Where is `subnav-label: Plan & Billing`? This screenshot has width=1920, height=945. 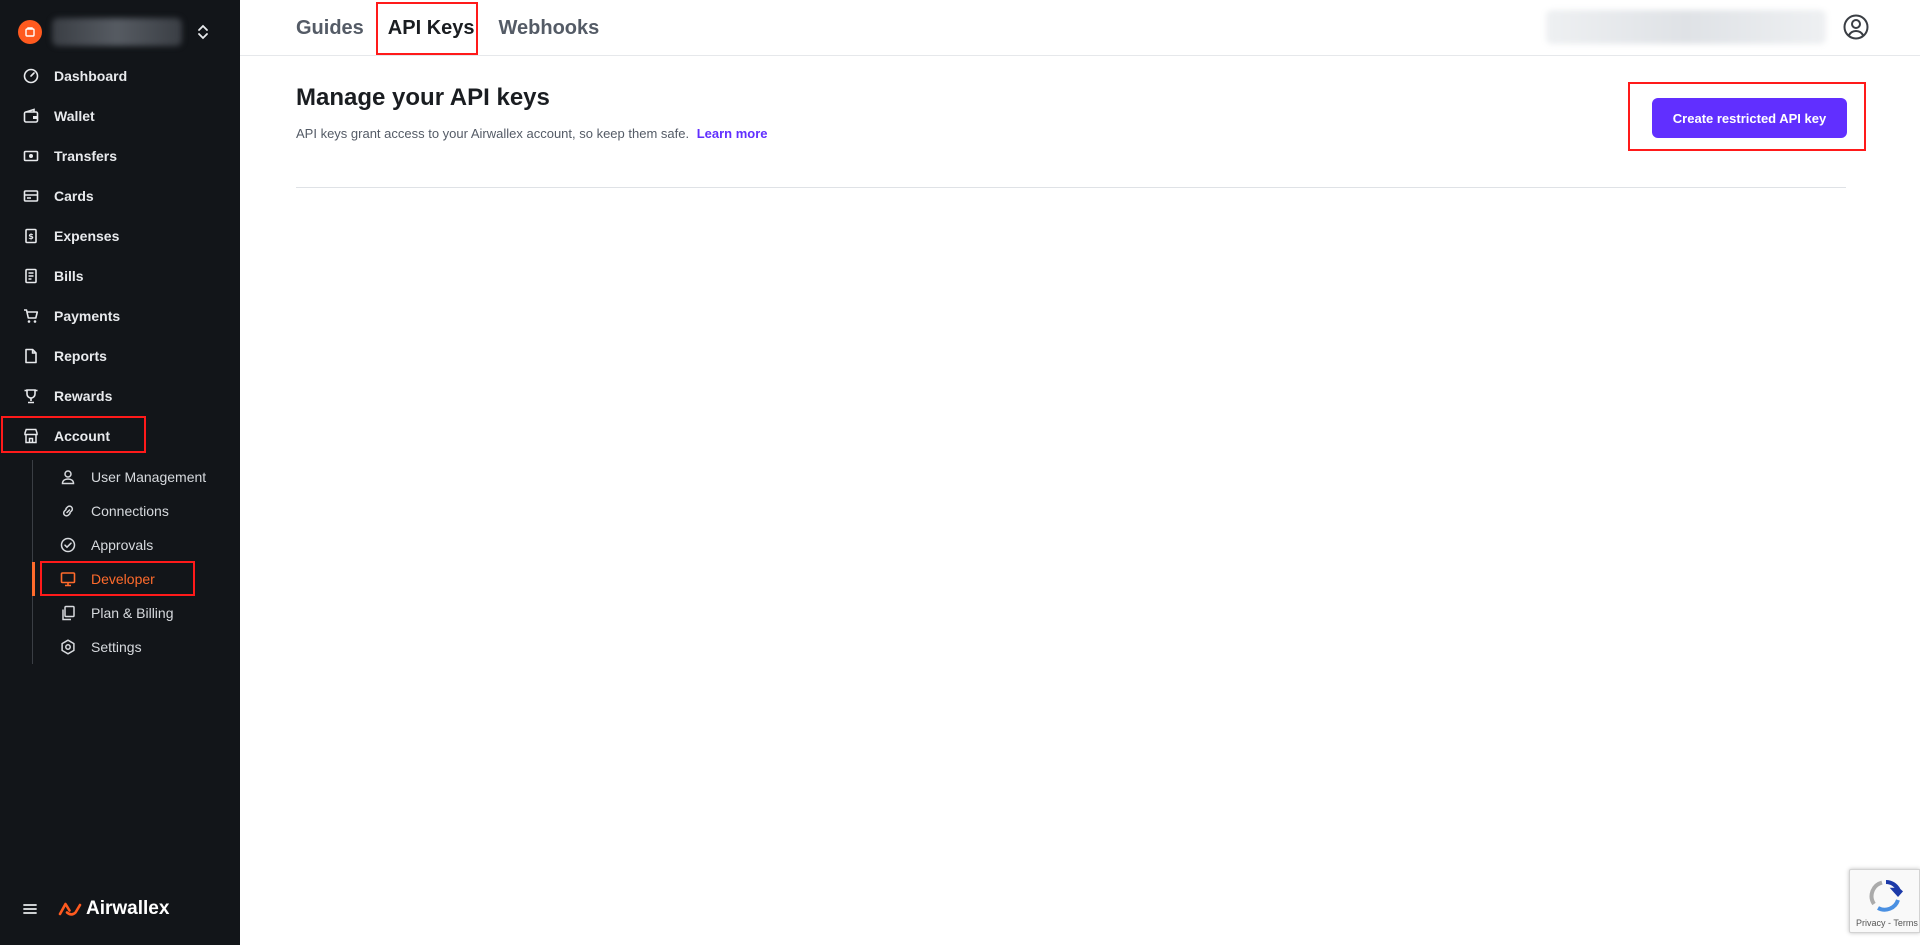 subnav-label: Plan & Billing is located at coordinates (132, 613).